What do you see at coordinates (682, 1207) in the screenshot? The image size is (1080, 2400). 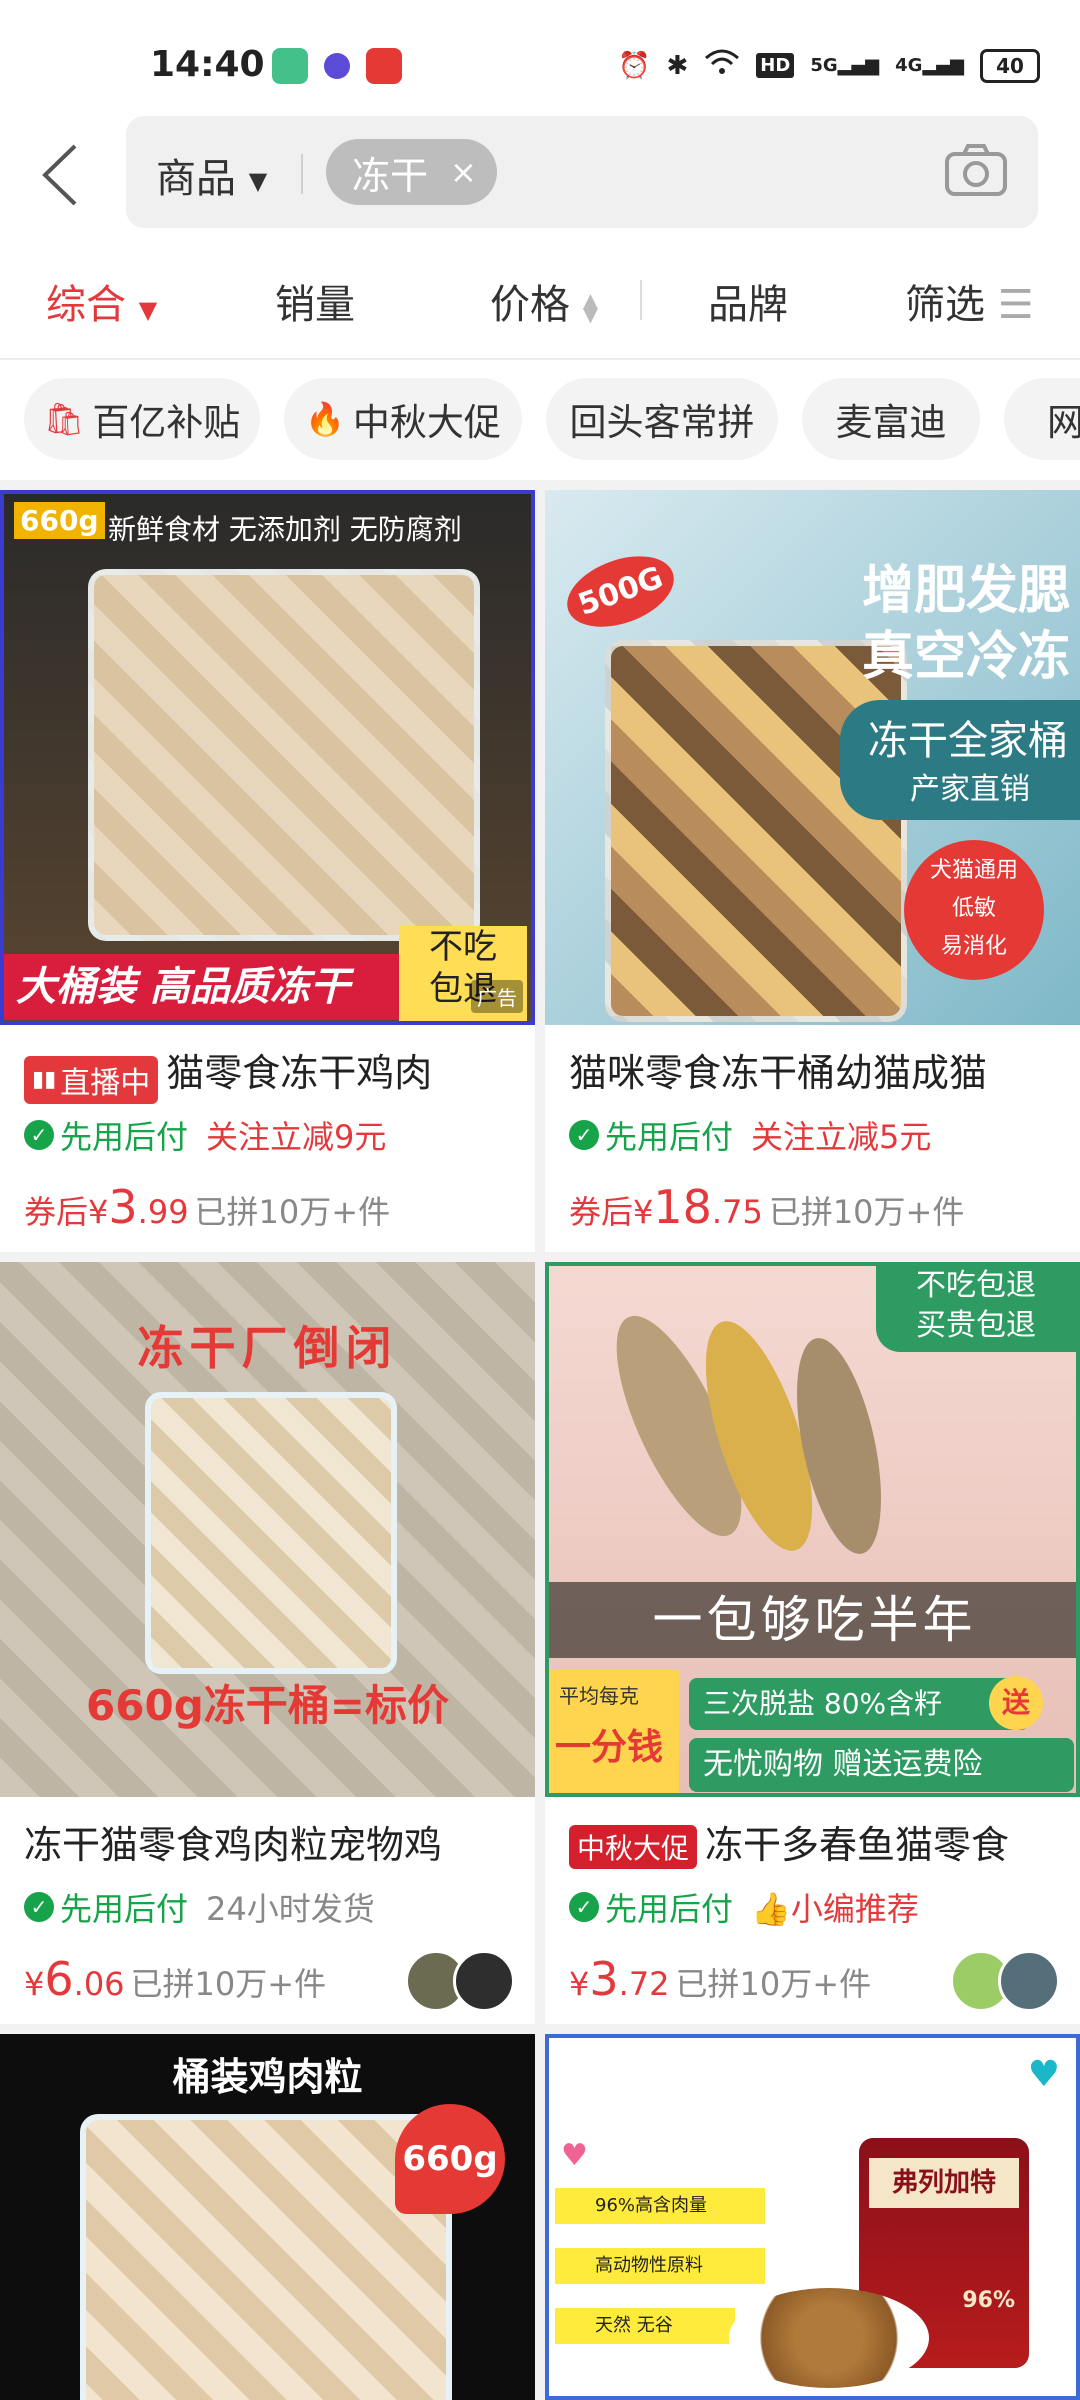 I see `price-integer: 18` at bounding box center [682, 1207].